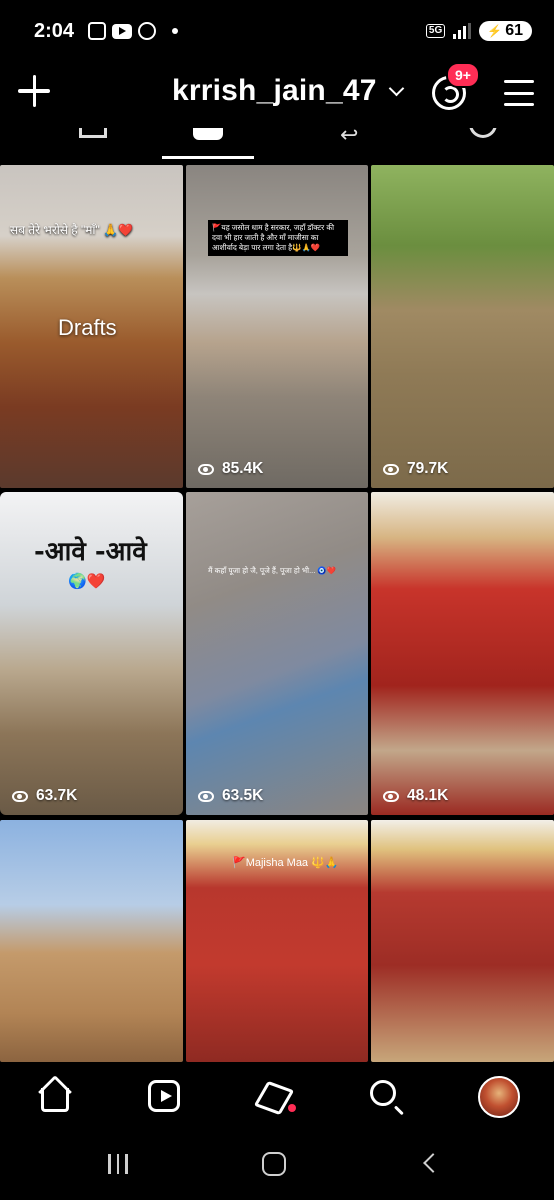 The height and width of the screenshot is (1200, 554). Describe the element at coordinates (277, 941) in the screenshot. I see `grid-tile: 🚩Majisha Maa 🔱🙏` at that location.